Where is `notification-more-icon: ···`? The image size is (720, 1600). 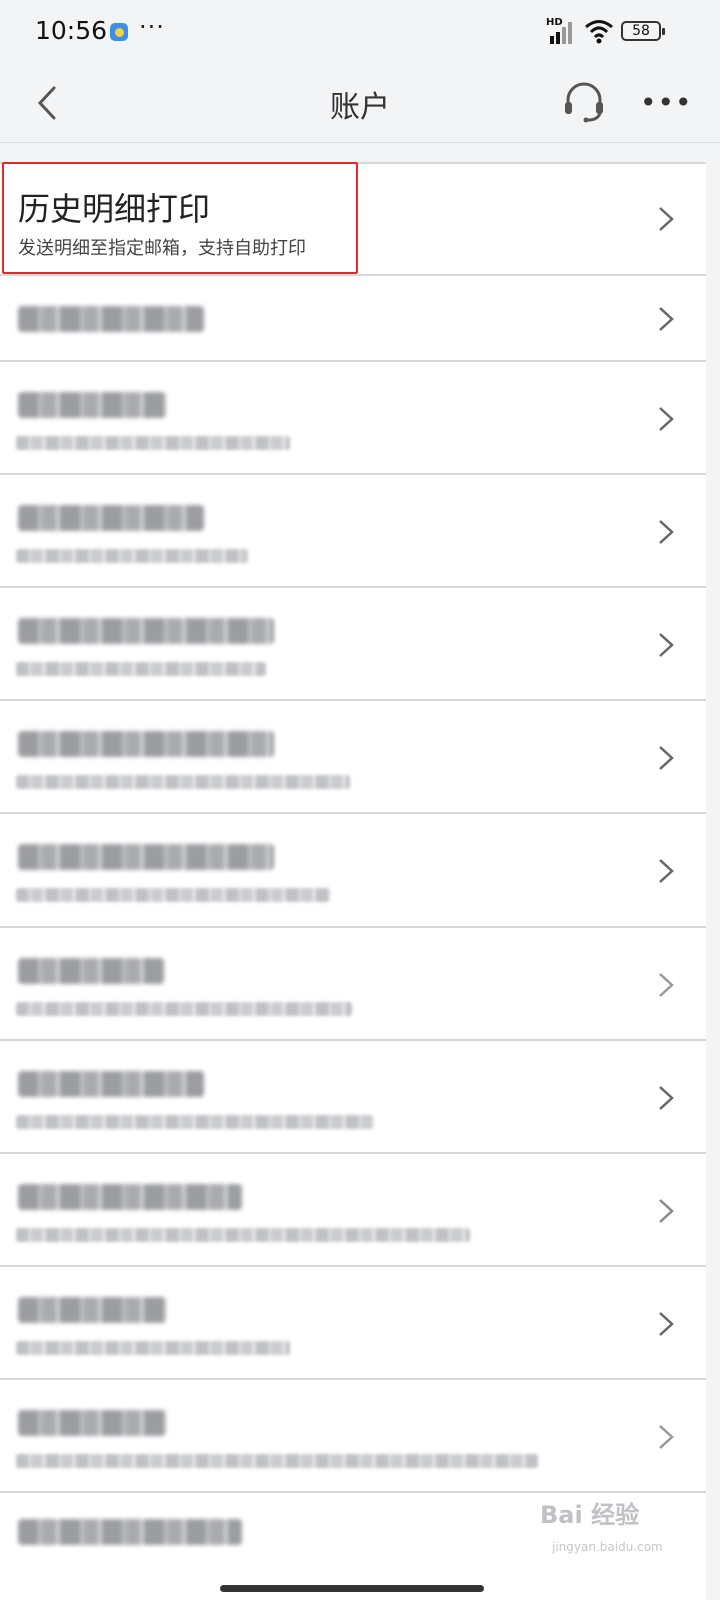
notification-more-icon: ··· is located at coordinates (152, 27).